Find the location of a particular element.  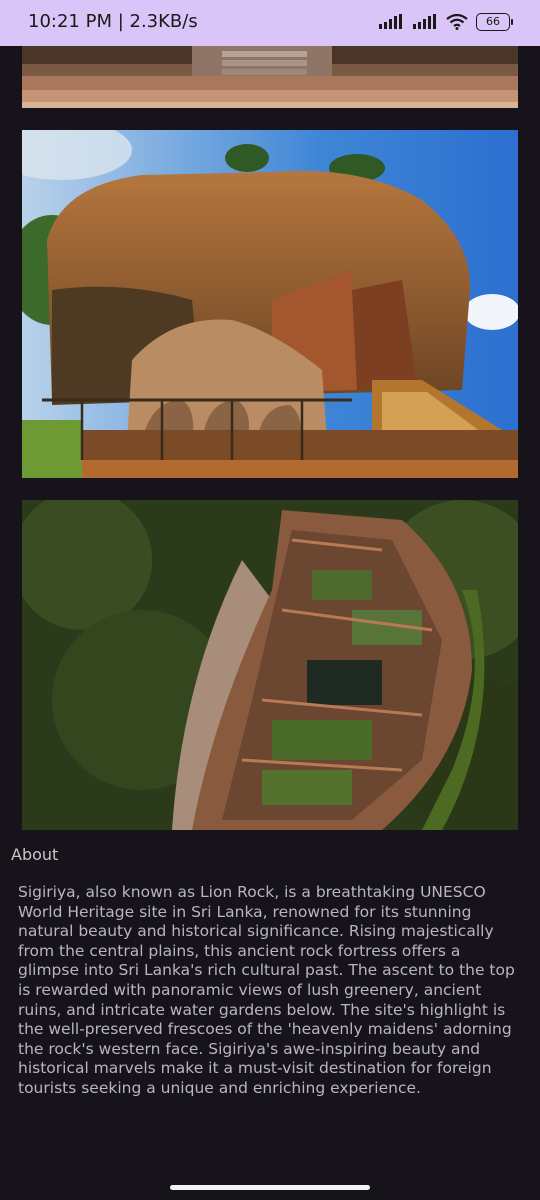

status-icons: 66 is located at coordinates (445, 22).